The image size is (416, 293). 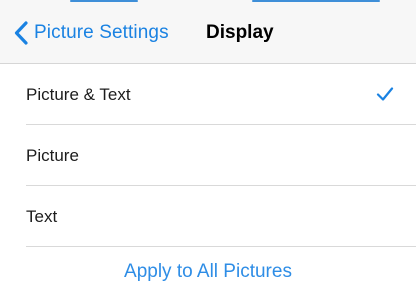 I want to click on chevron-left-icon, so click(x=21, y=33).